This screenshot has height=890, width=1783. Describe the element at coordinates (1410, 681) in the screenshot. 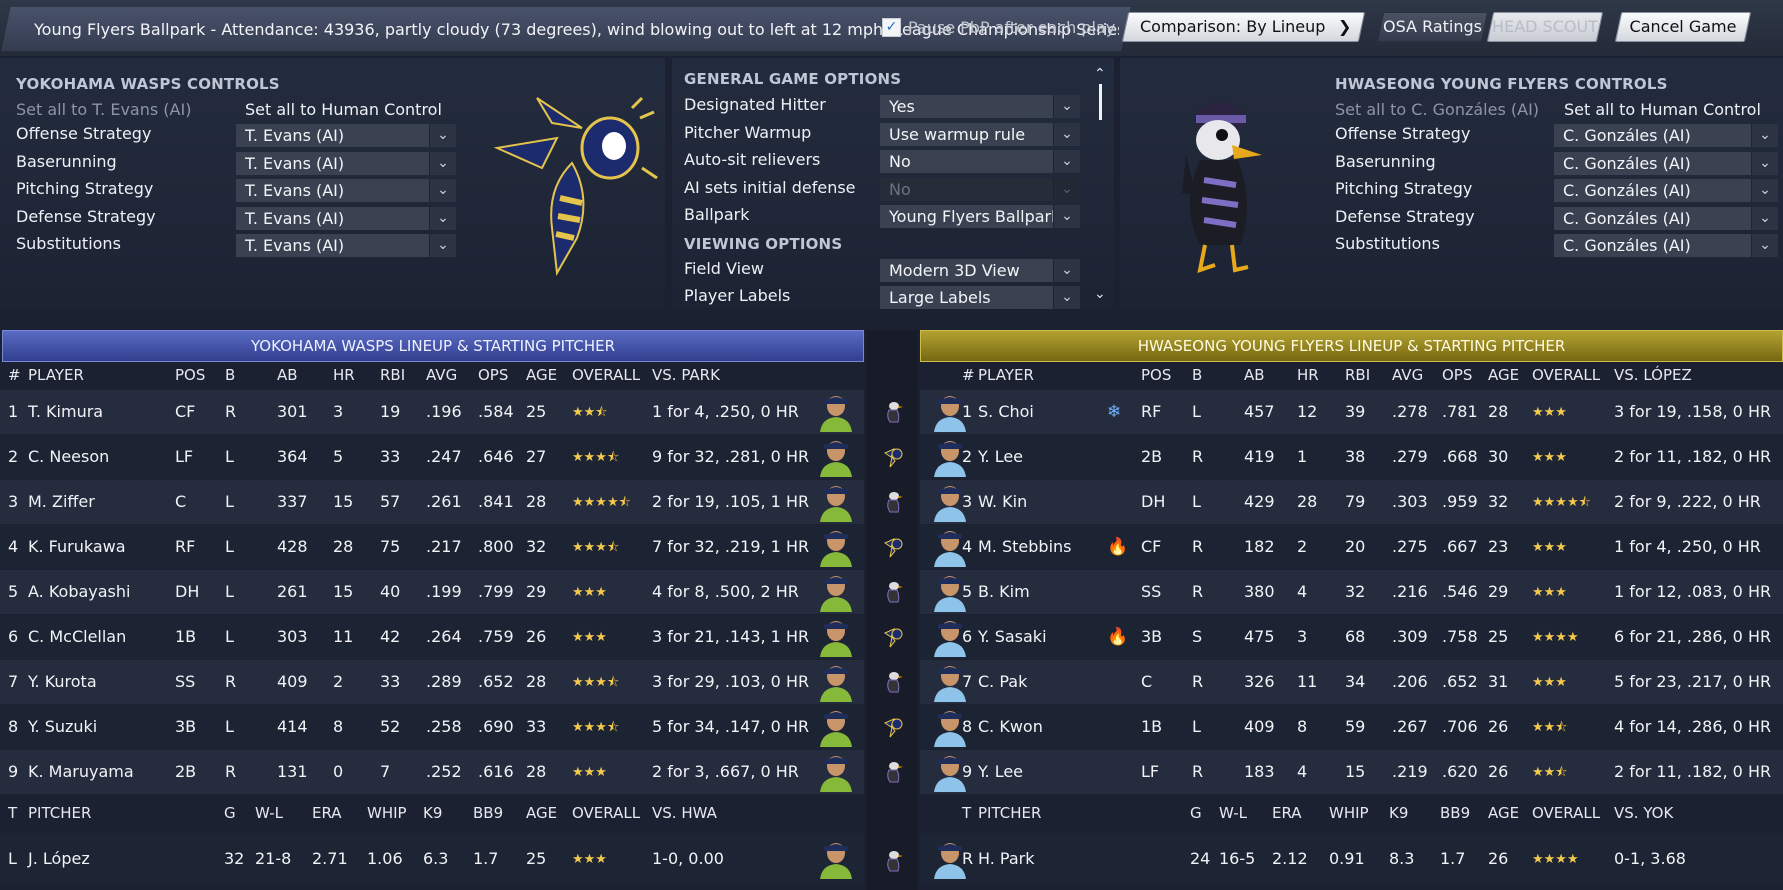

I see `player-avg: .206` at that location.